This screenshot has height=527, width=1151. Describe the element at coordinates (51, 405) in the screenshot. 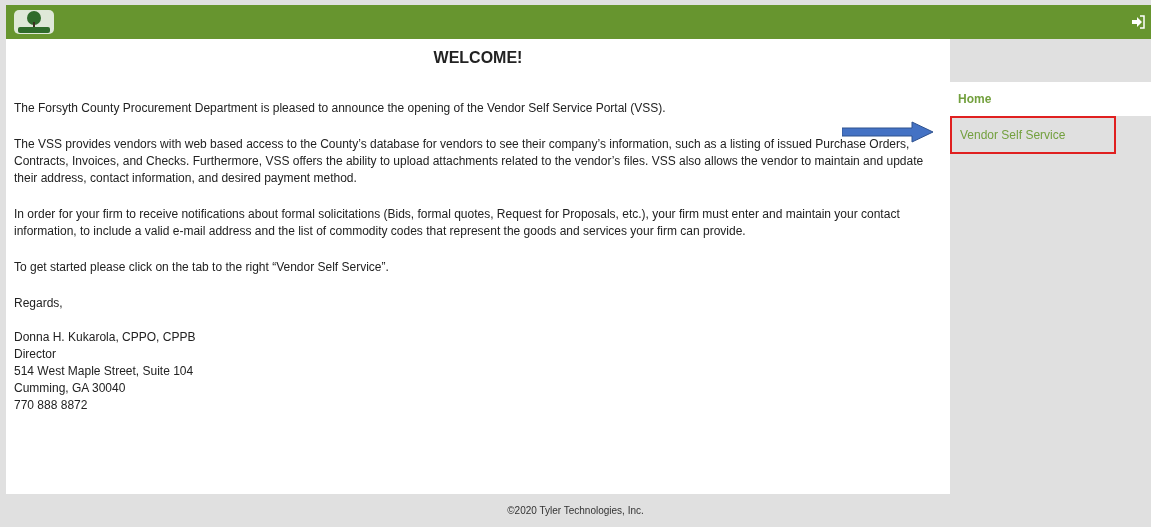

I see `signature-line: 770 888 8872` at that location.